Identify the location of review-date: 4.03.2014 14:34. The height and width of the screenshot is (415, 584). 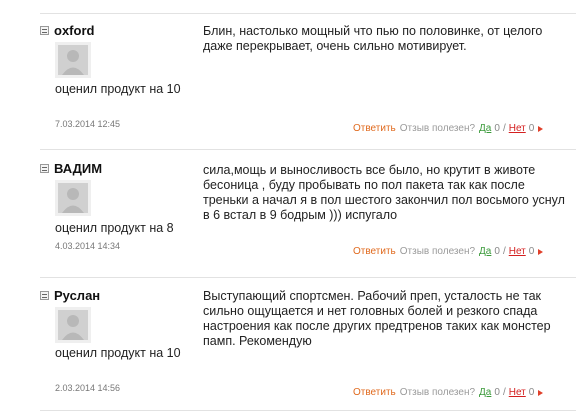
(88, 246).